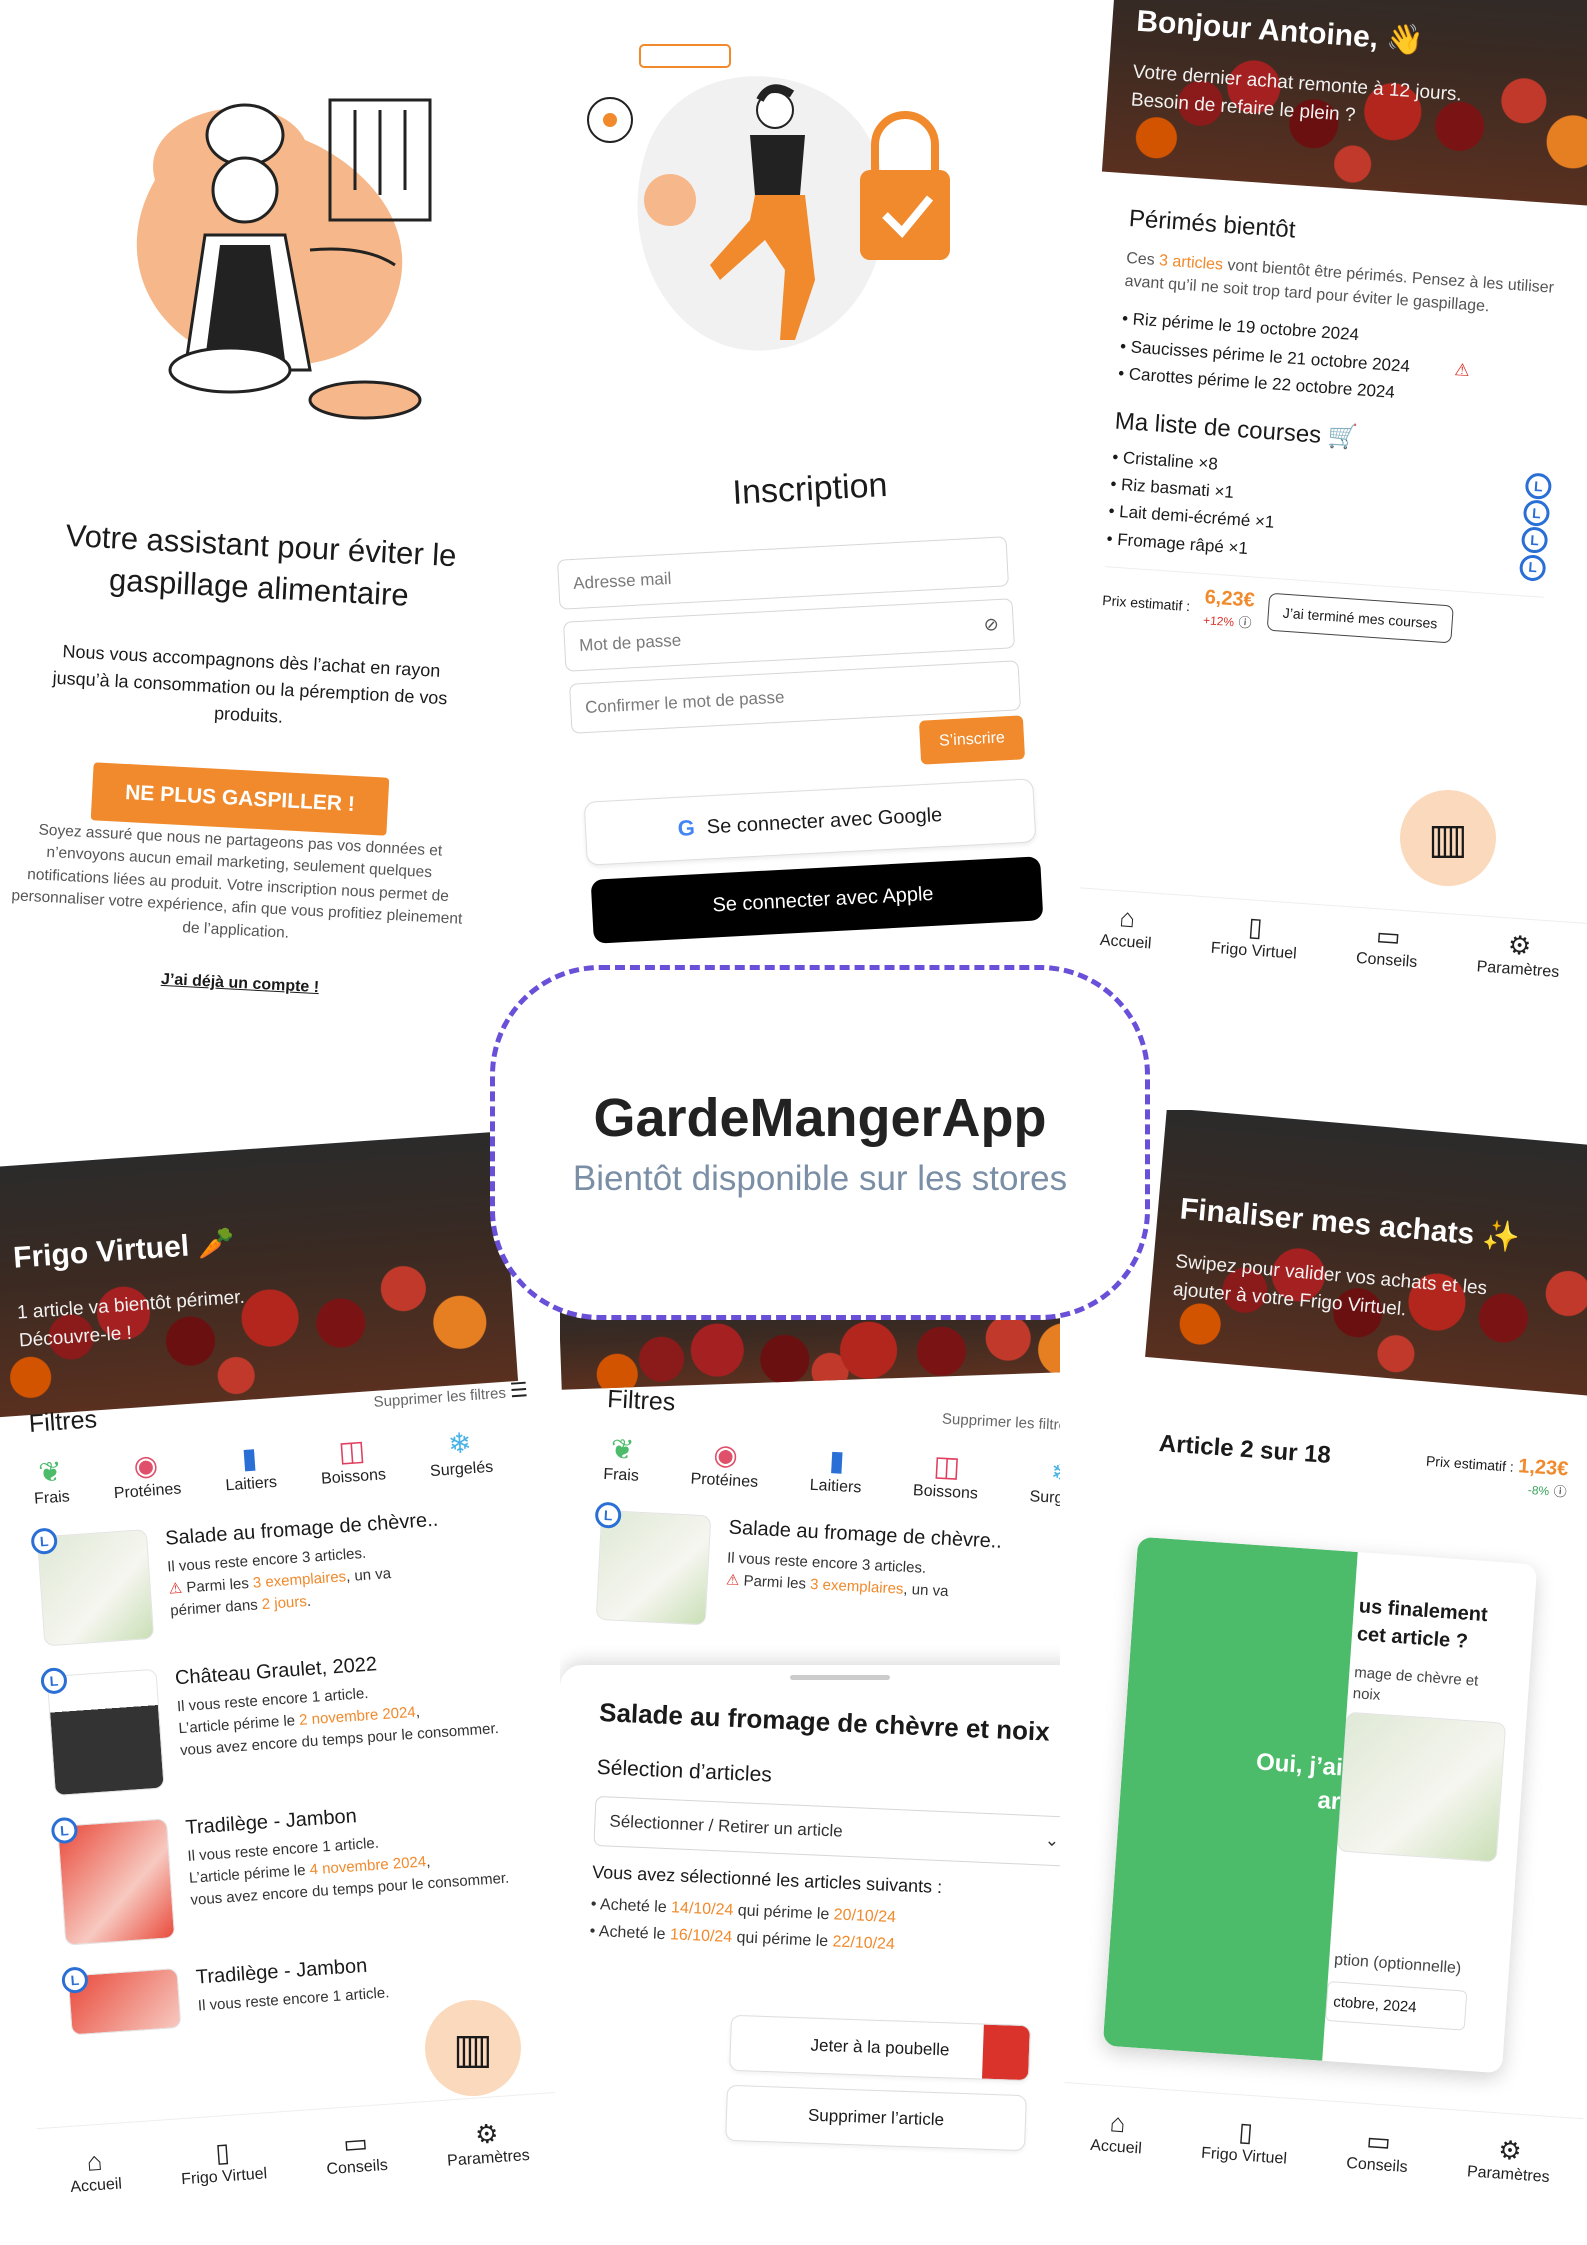 The image size is (1587, 2245). I want to click on card-description: mage de chèvre et noix, so click(1415, 1687).